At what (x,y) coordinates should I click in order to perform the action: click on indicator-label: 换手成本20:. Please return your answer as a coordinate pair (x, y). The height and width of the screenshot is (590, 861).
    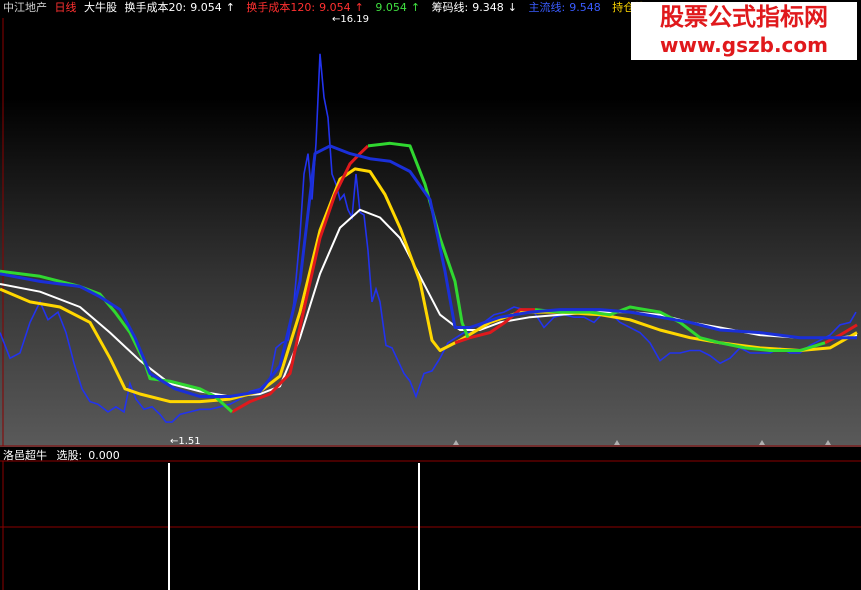
    Looking at the image, I should click on (155, 7).